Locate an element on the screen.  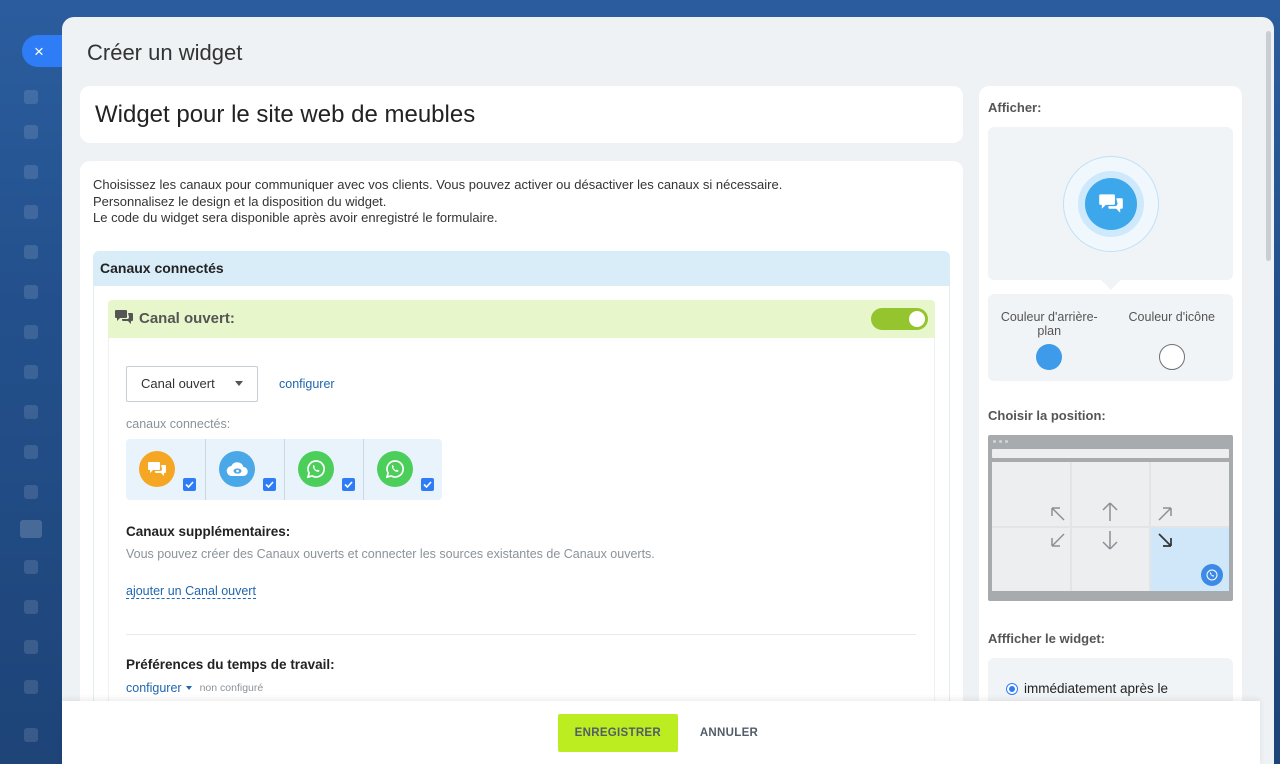
display-widget-label: Affficher le widget: is located at coordinates (1047, 638).